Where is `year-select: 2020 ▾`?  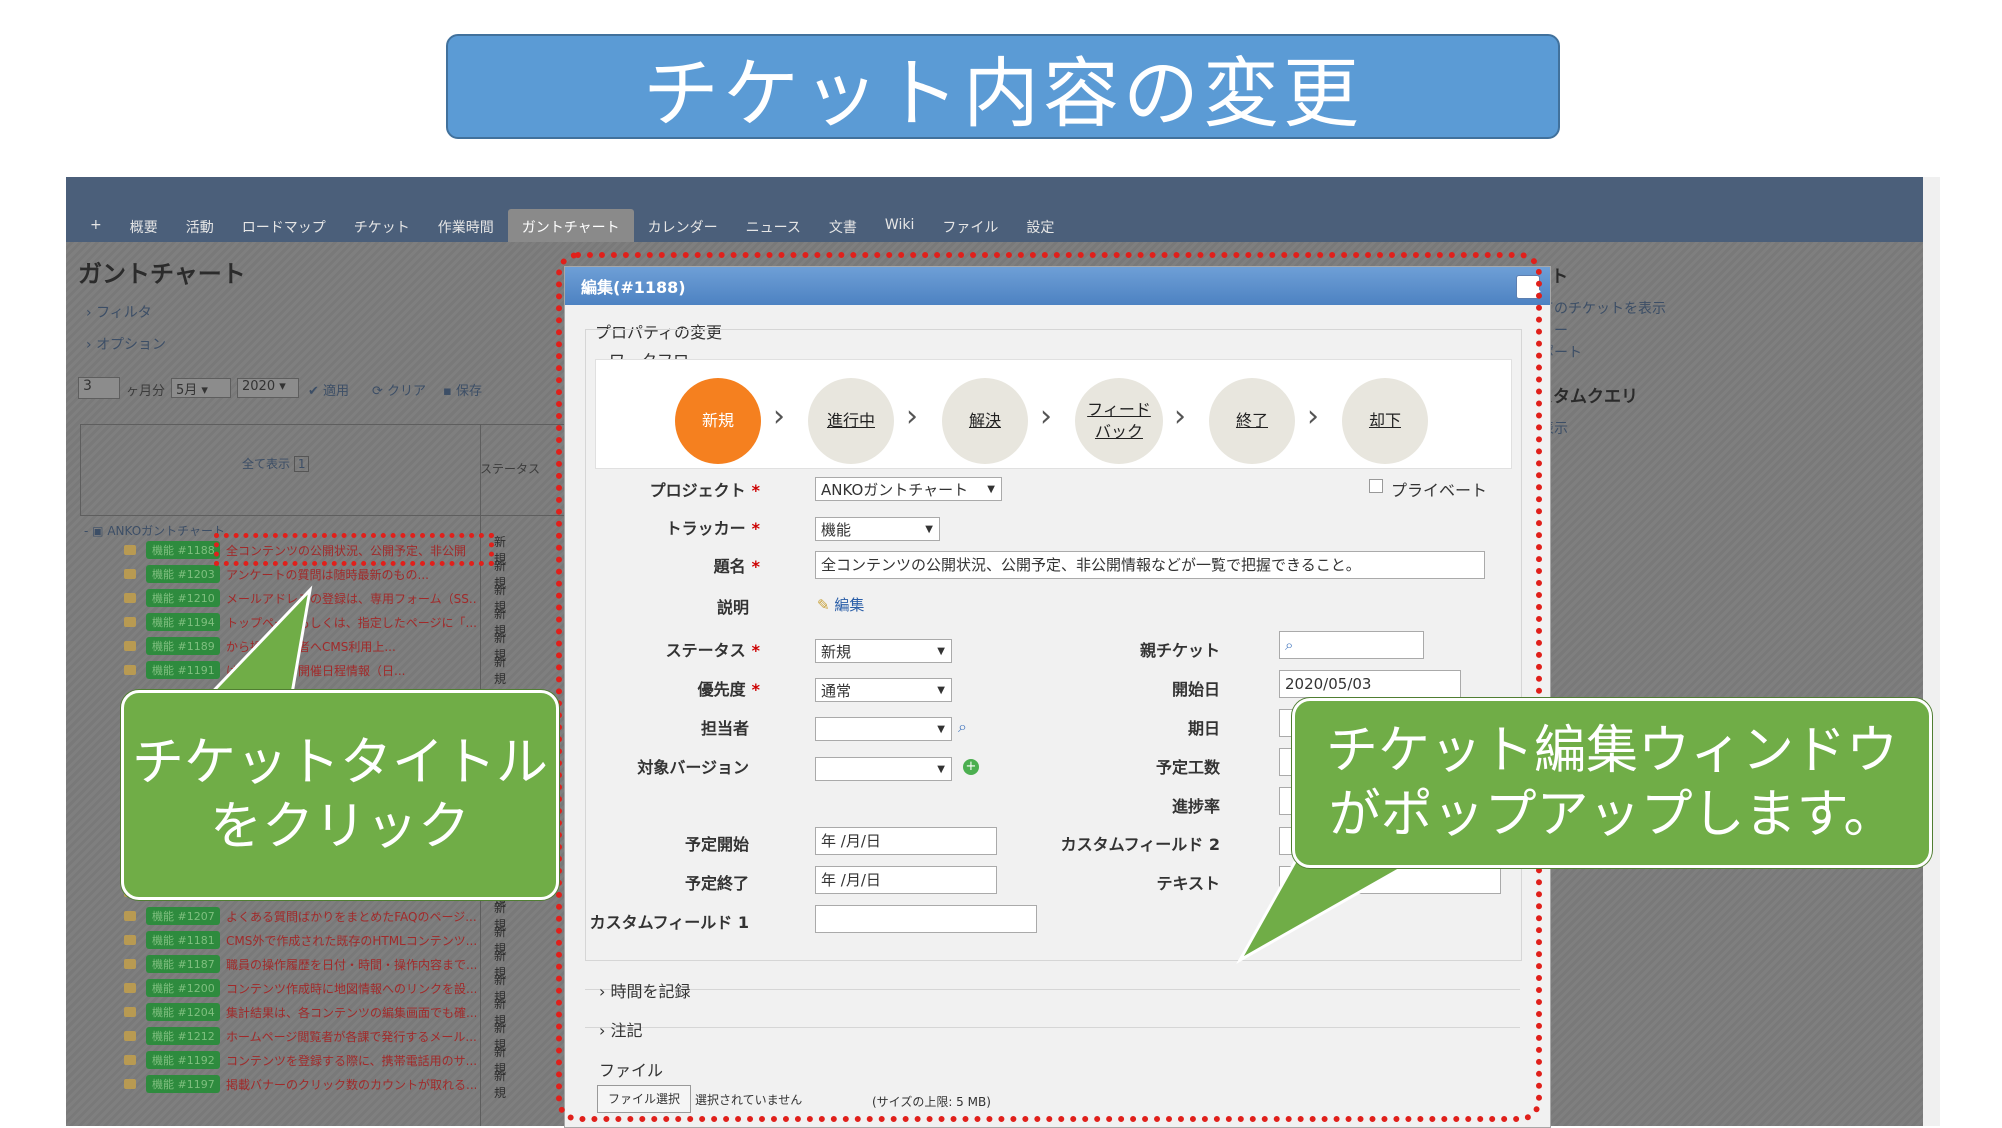 year-select: 2020 ▾ is located at coordinates (268, 388).